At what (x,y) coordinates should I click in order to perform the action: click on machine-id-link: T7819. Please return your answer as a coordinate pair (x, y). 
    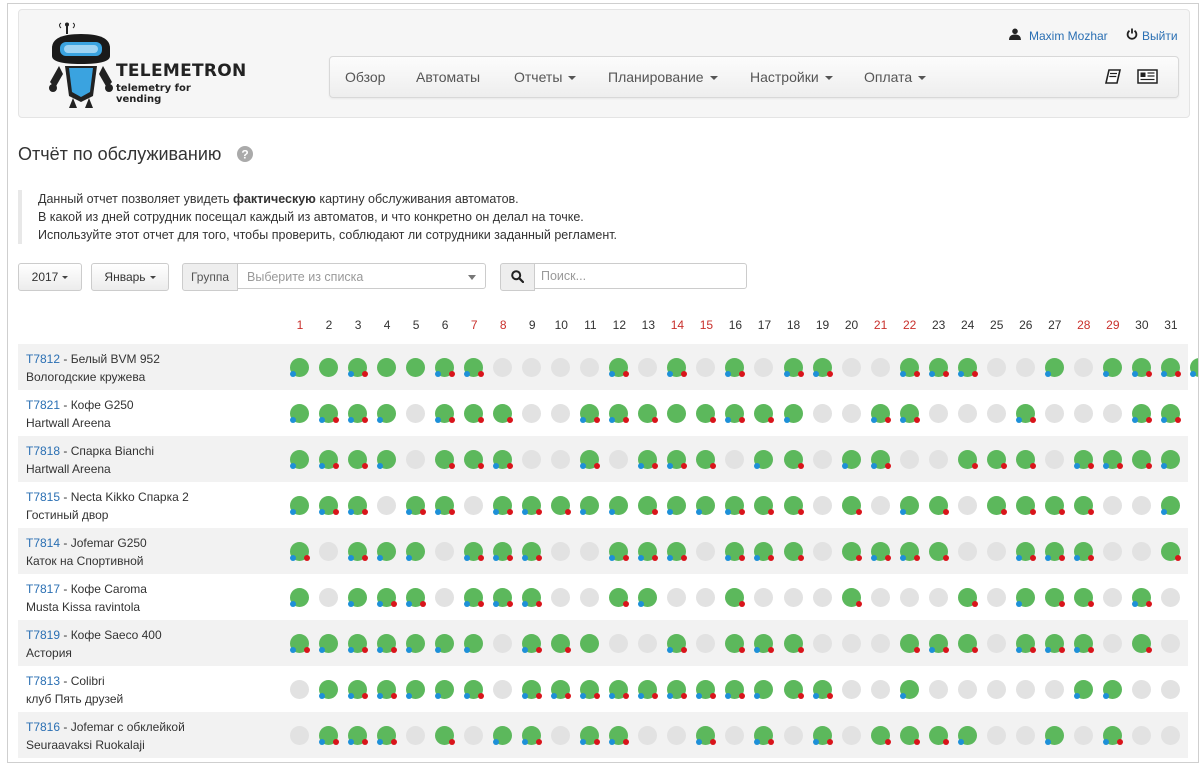
    Looking at the image, I should click on (43, 635).